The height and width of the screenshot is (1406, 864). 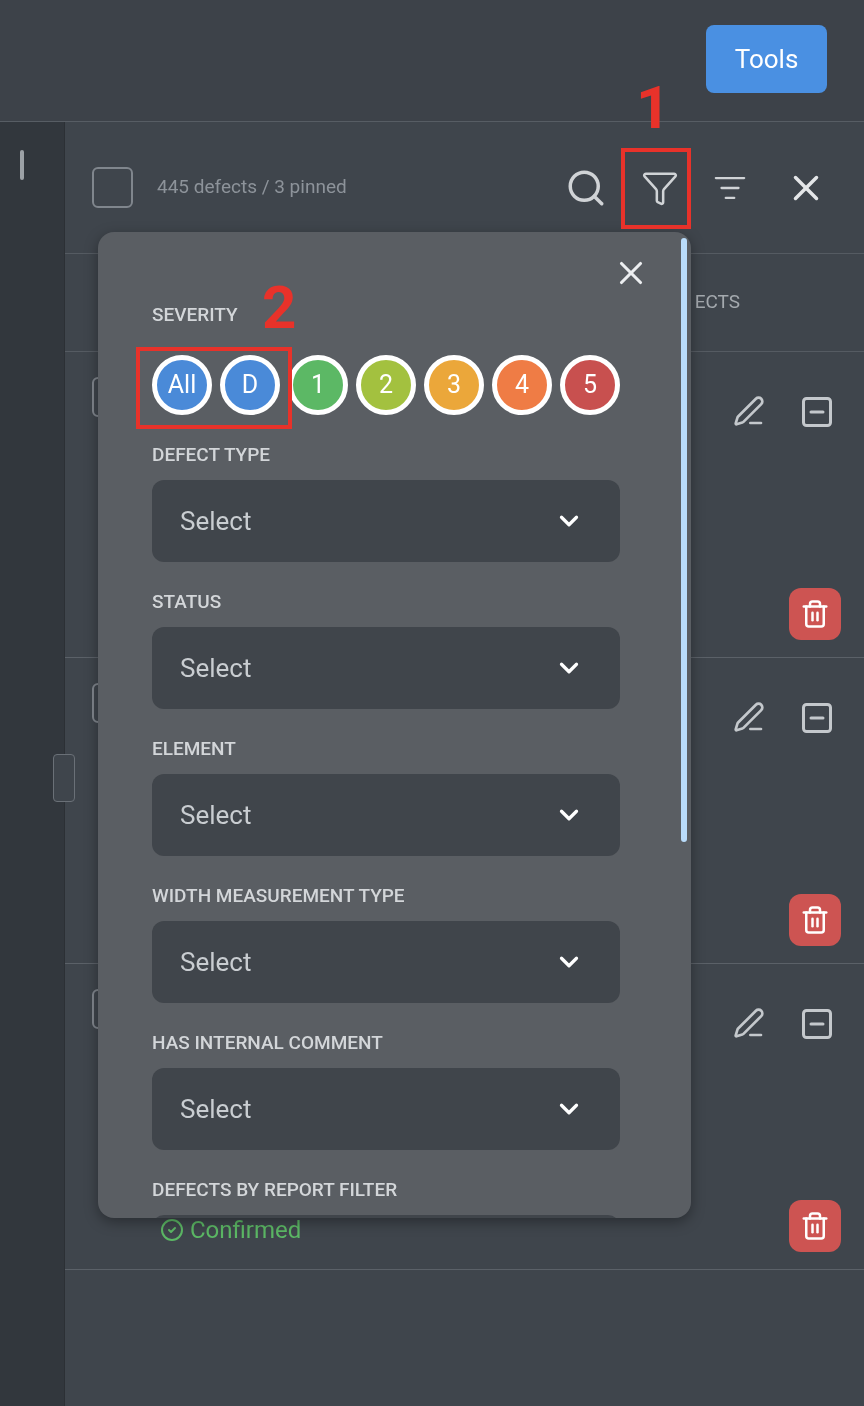 What do you see at coordinates (64, 778) in the screenshot?
I see `resize-handle` at bounding box center [64, 778].